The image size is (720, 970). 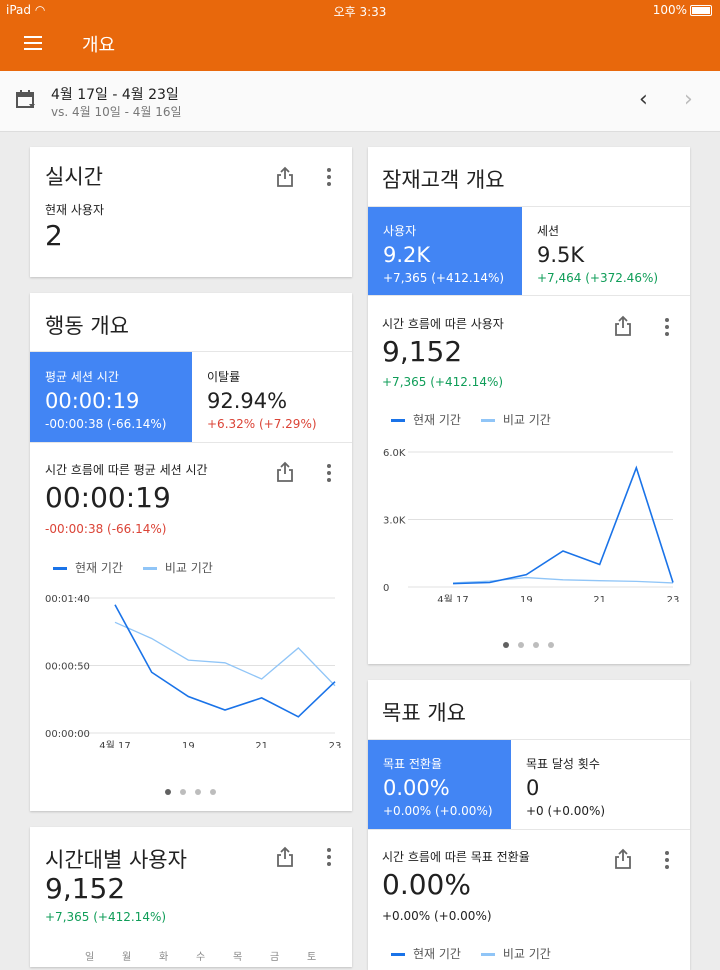 What do you see at coordinates (456, 857) in the screenshot?
I see `metric-title: 시간 흐름에 따른 목표 전환율` at bounding box center [456, 857].